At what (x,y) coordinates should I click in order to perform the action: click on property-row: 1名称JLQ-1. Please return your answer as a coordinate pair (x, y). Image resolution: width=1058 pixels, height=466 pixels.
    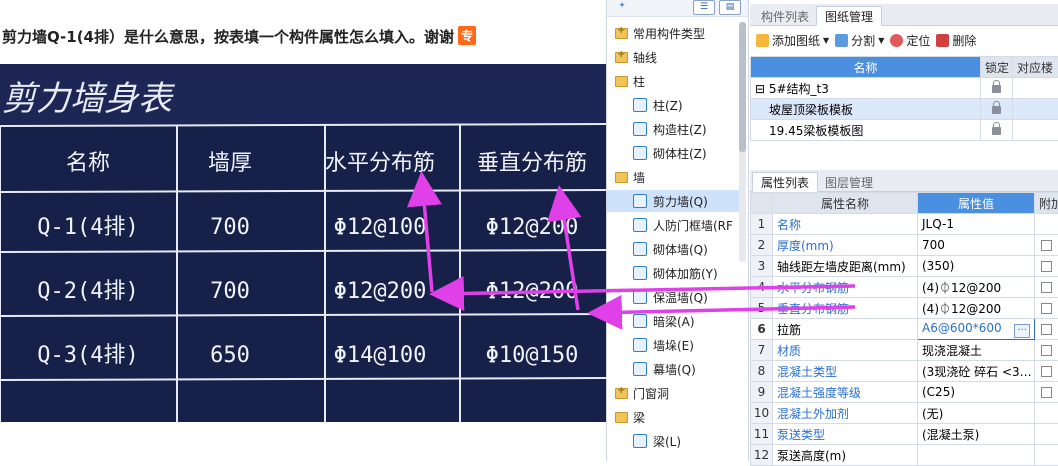
    Looking at the image, I should click on (904, 224).